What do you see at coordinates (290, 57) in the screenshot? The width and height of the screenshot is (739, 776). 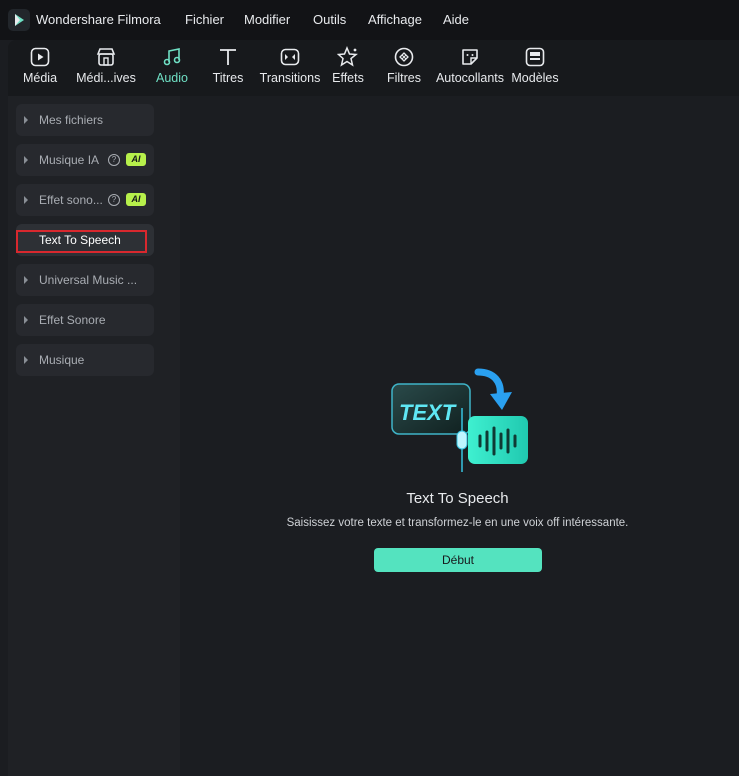 I see `transition-icon` at bounding box center [290, 57].